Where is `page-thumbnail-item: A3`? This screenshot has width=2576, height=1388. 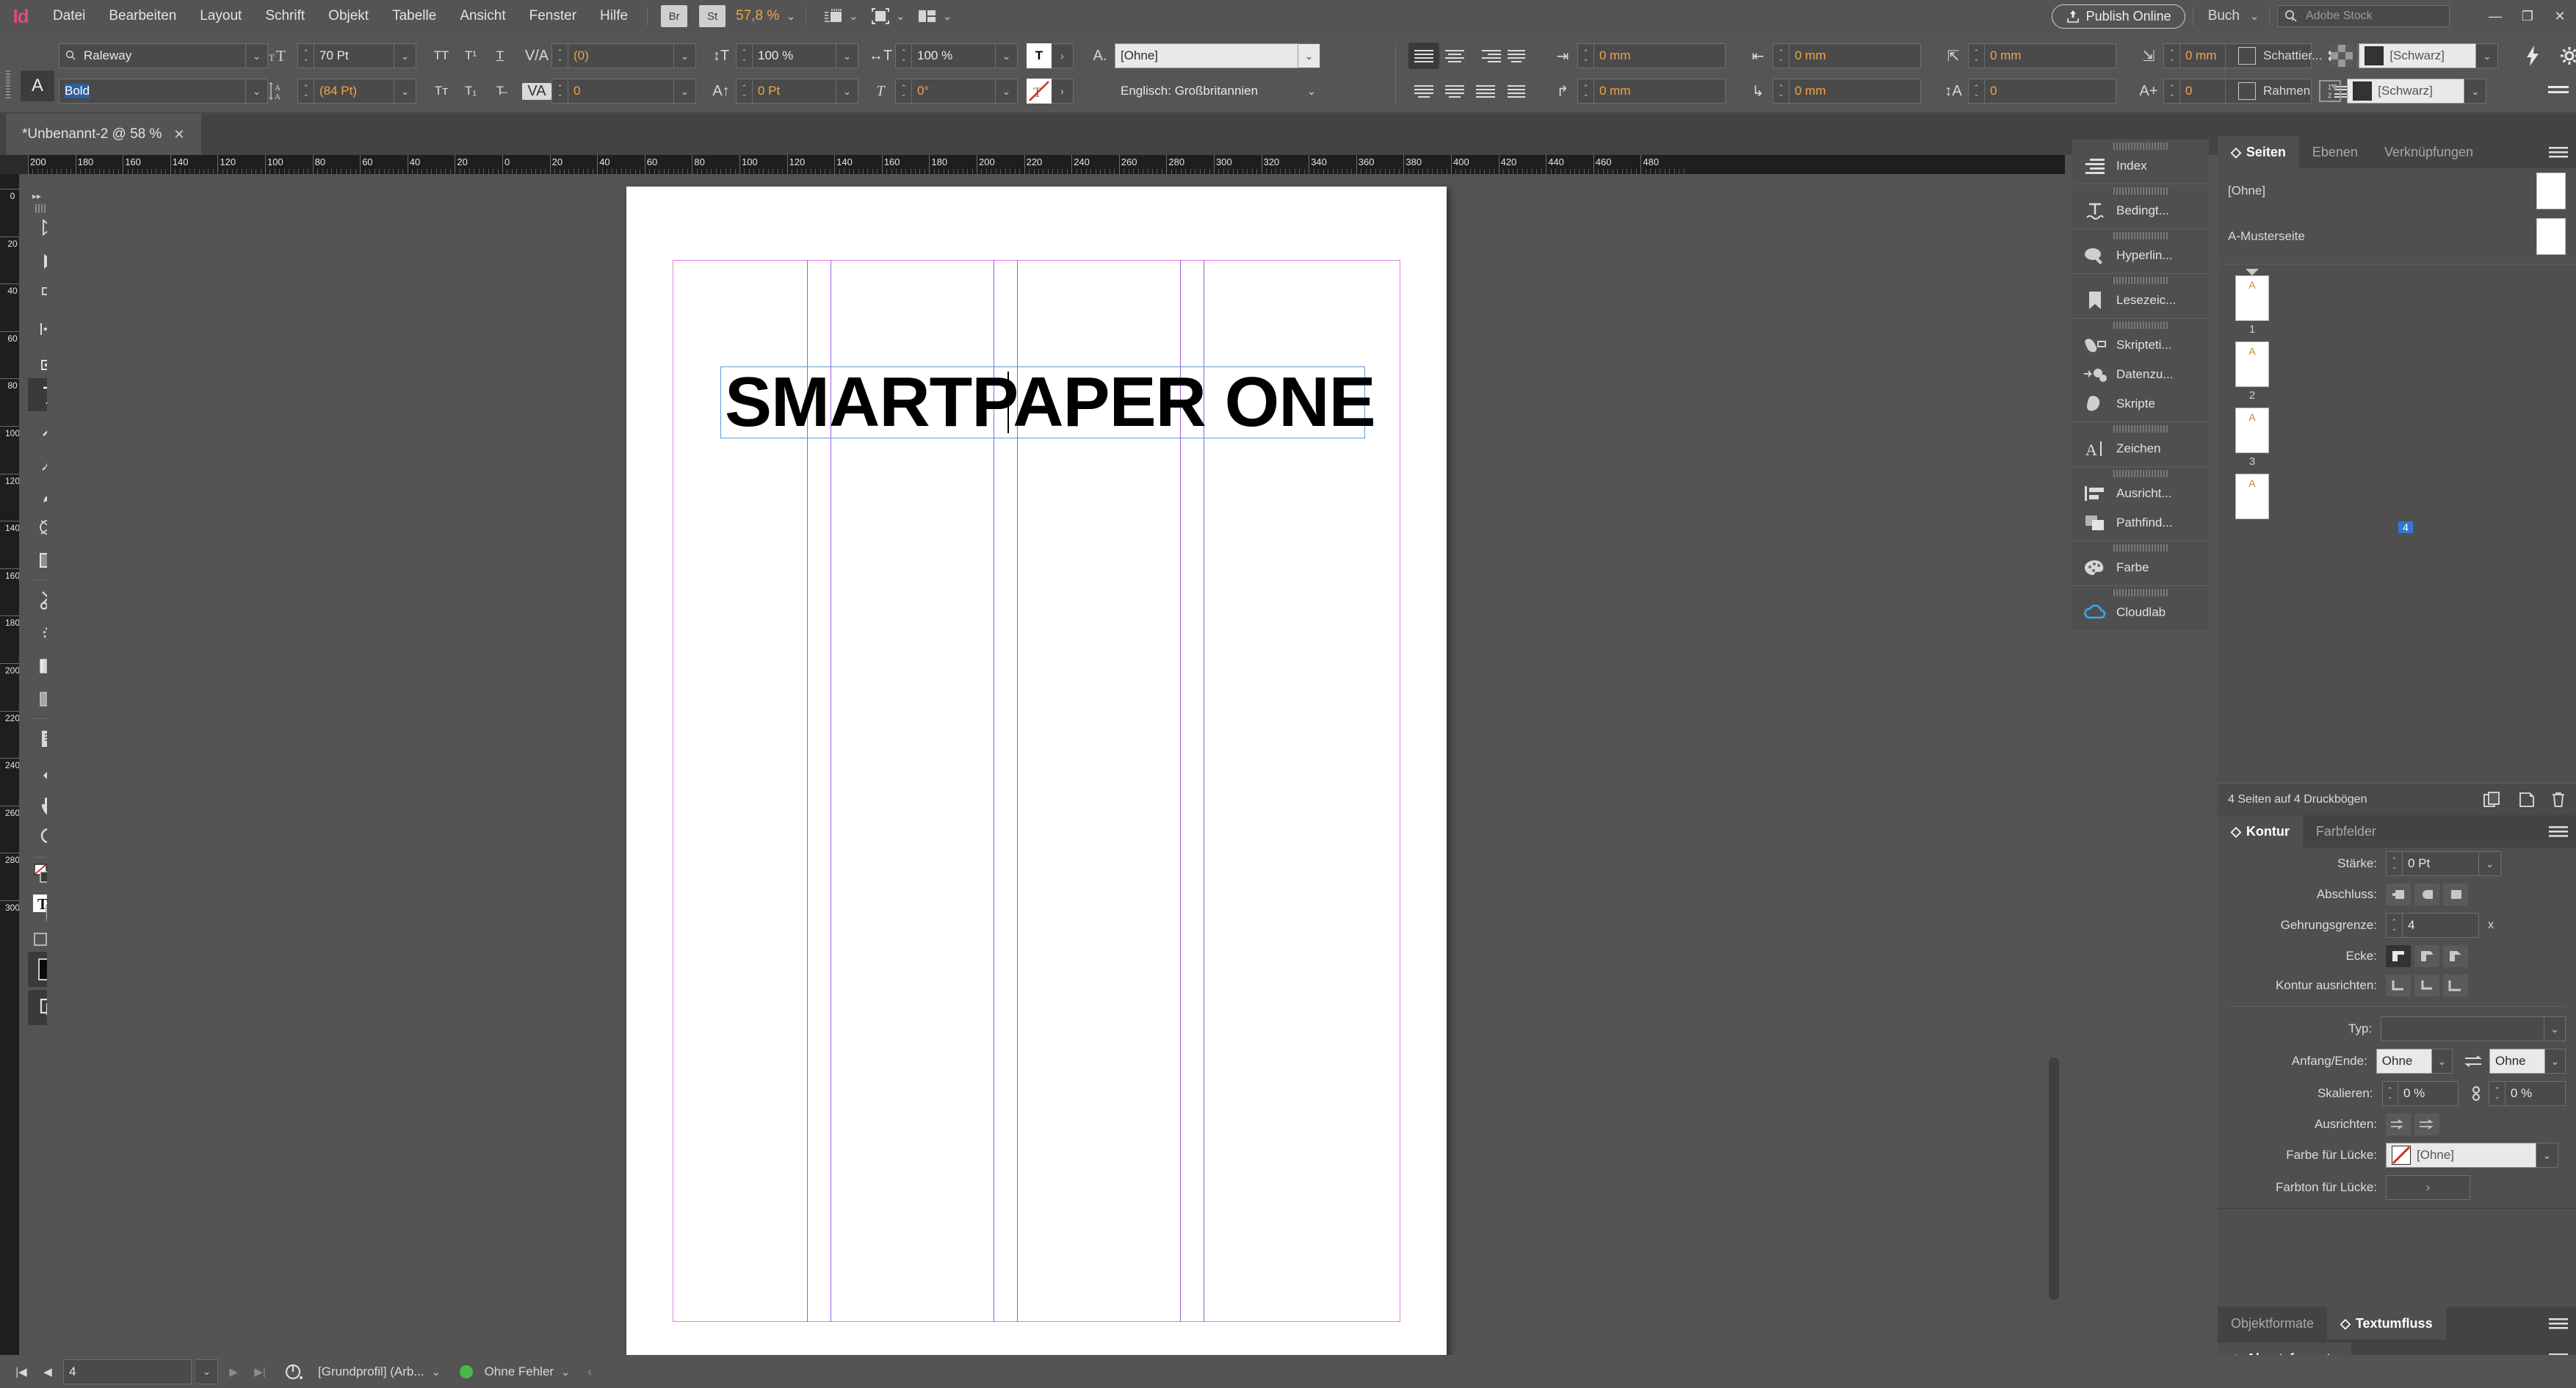
page-thumbnail-item: A3 is located at coordinates (2405, 438).